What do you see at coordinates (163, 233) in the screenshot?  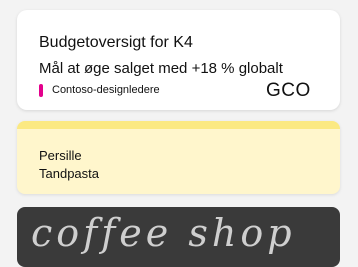 I see `chalkboard-image-text: coffee shop` at bounding box center [163, 233].